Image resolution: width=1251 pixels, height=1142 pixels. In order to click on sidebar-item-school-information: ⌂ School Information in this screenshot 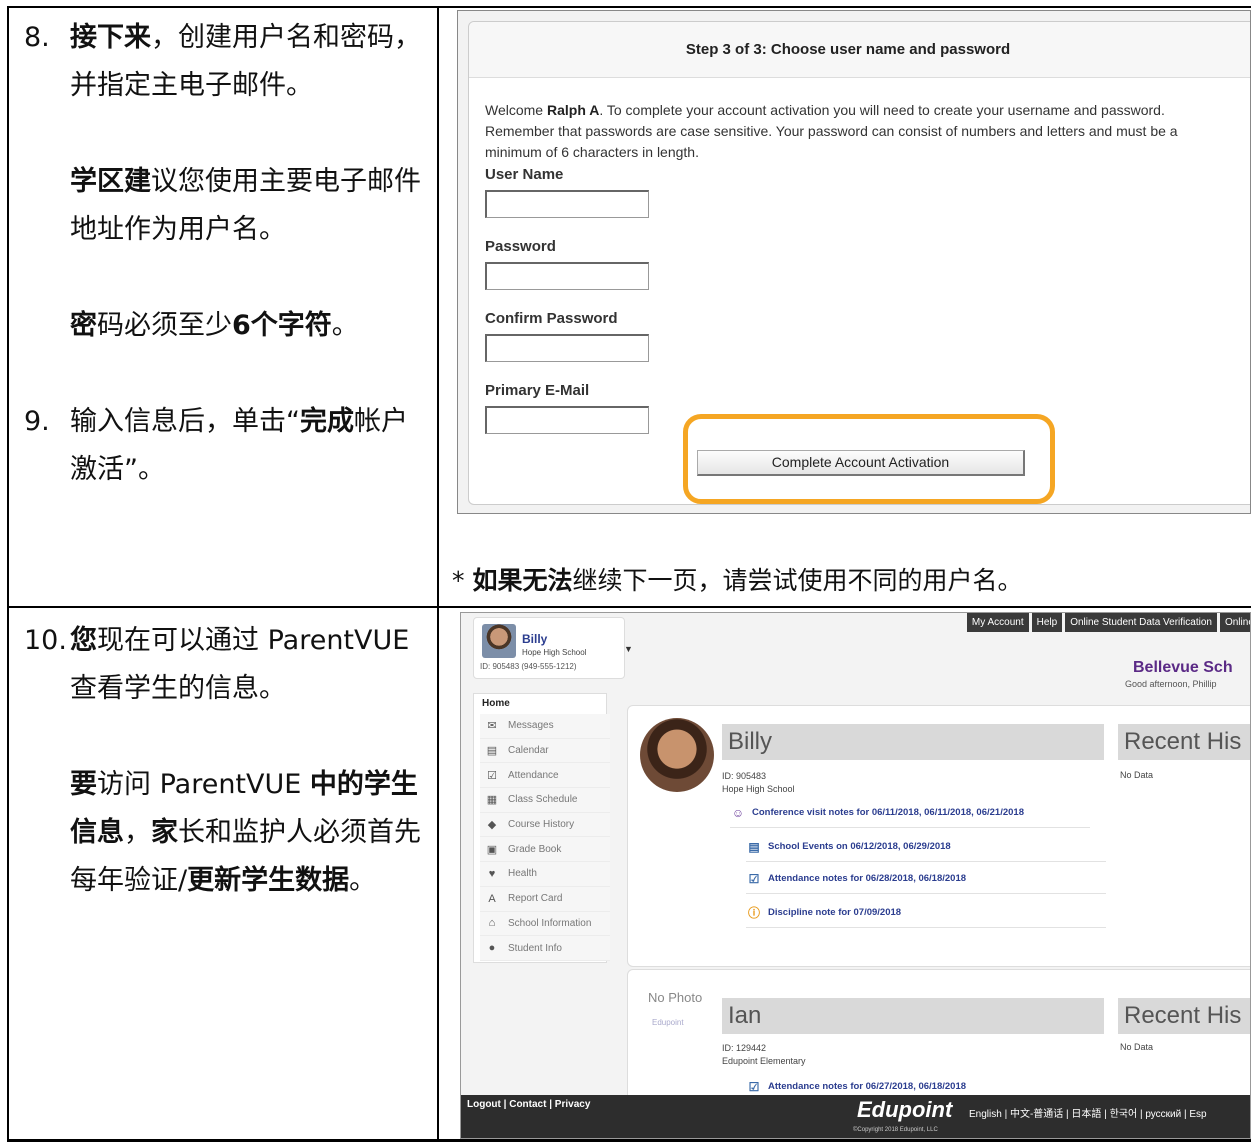, I will do `click(545, 924)`.